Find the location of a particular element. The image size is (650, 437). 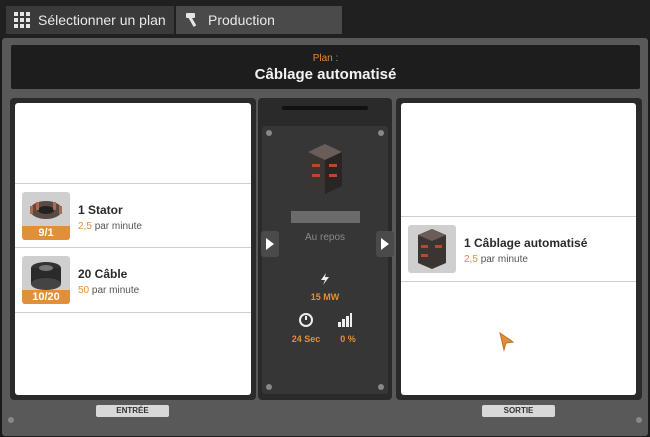

divider is located at coordinates (325, 108).